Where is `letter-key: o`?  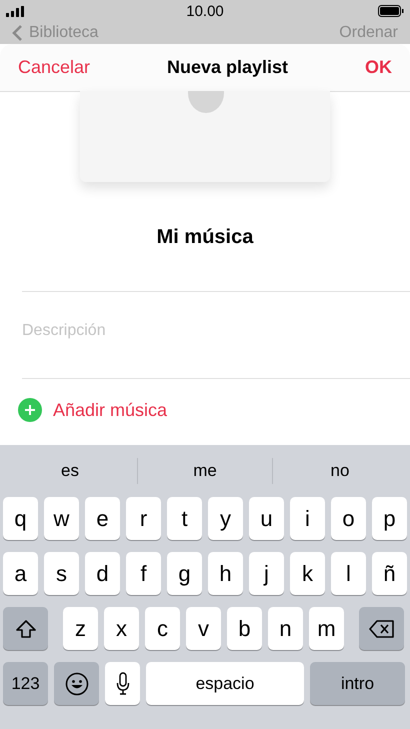 letter-key: o is located at coordinates (348, 518).